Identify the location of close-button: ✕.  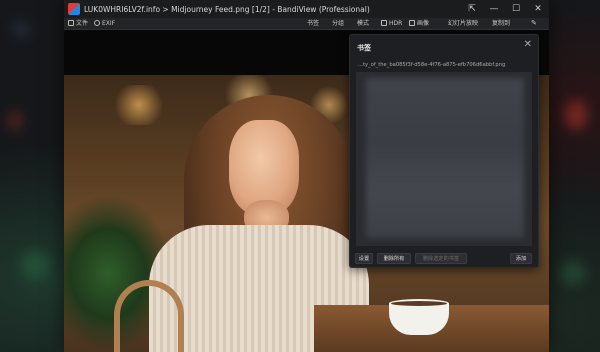
(538, 9).